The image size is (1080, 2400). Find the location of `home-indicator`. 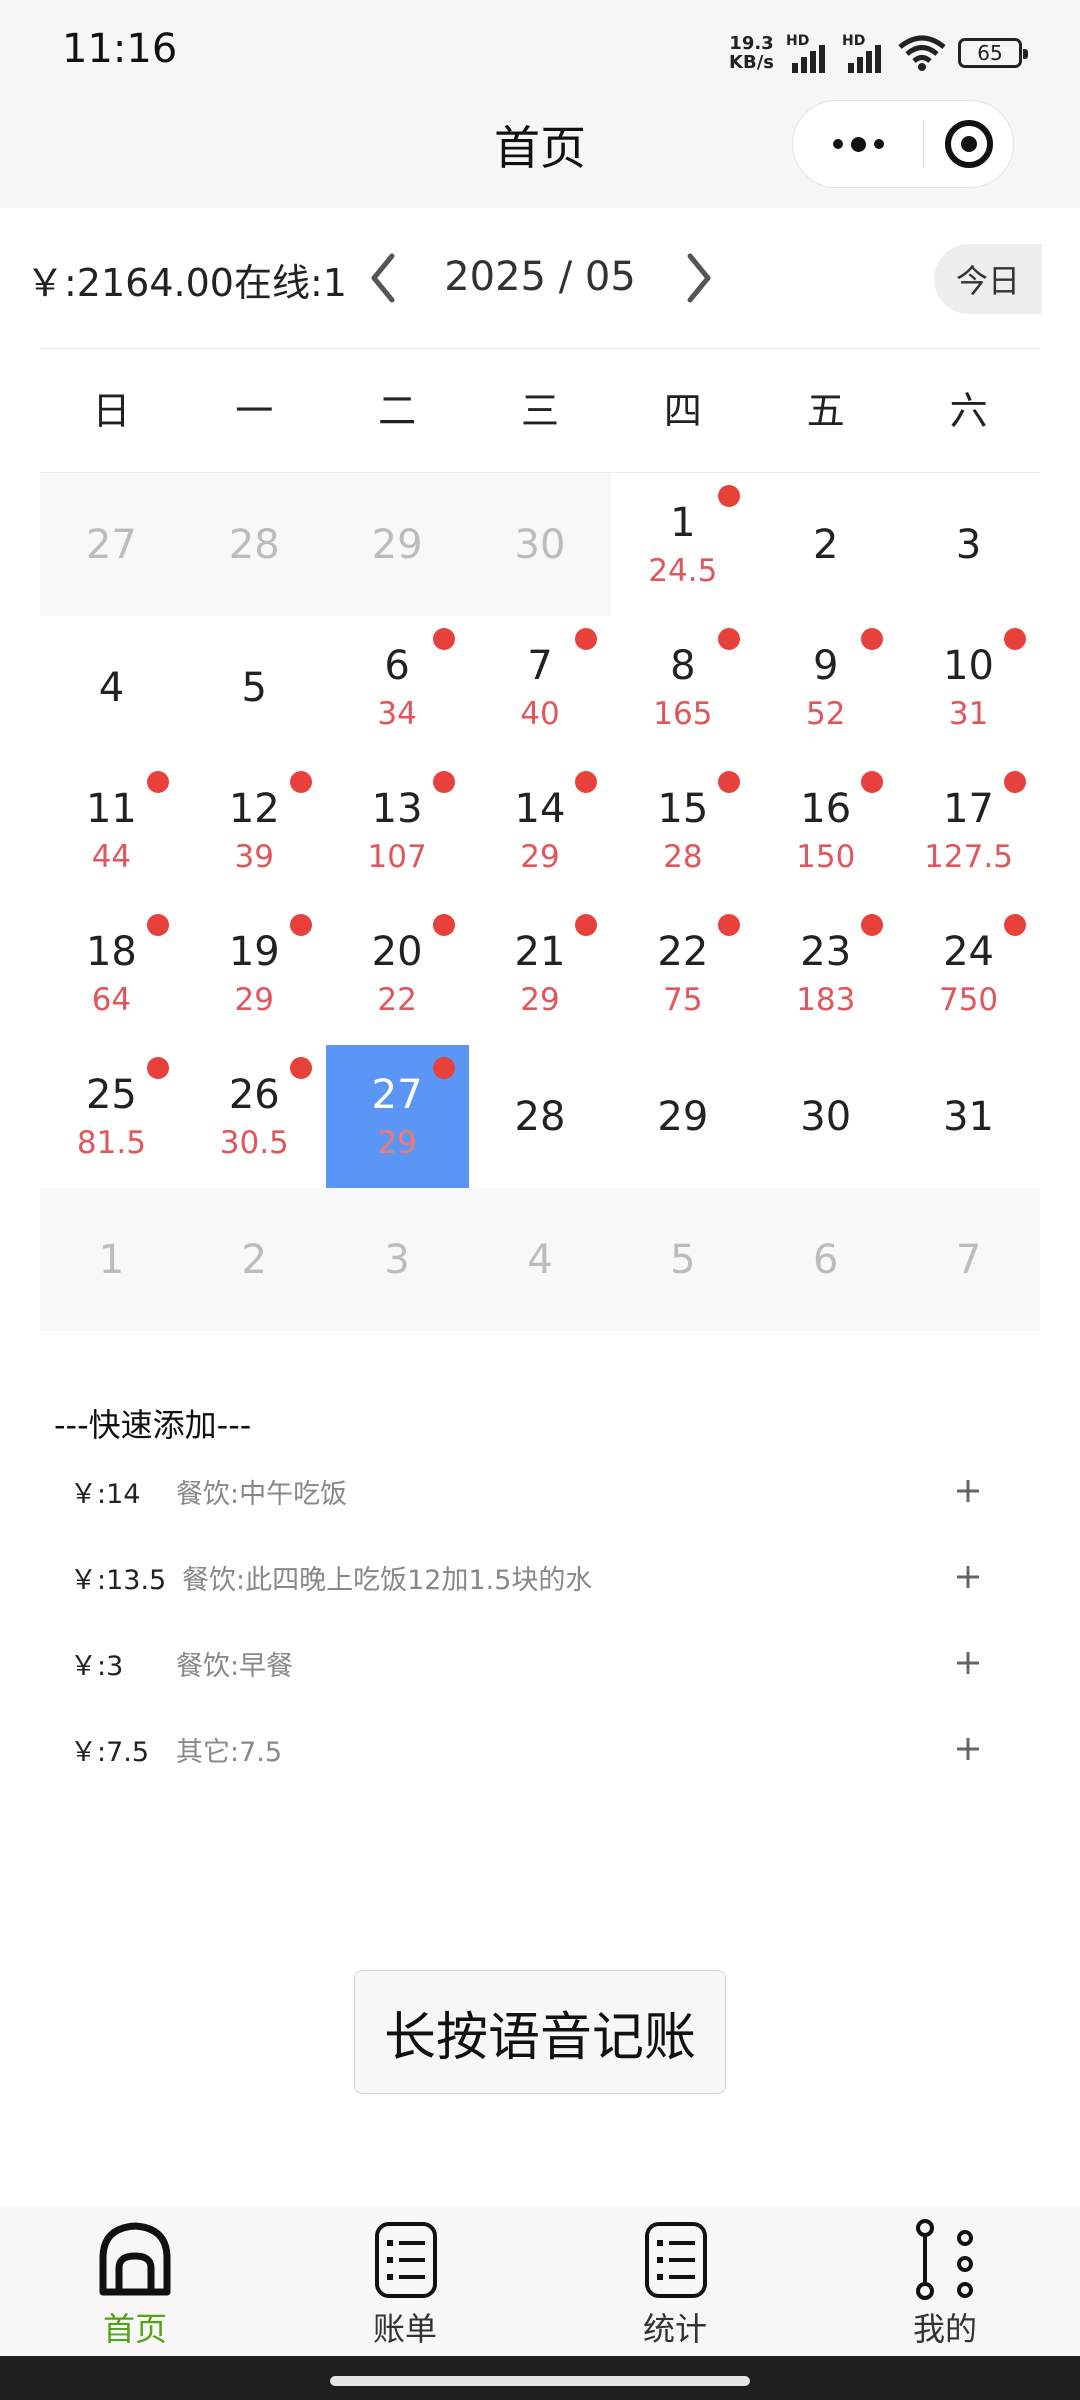

home-indicator is located at coordinates (540, 2381).